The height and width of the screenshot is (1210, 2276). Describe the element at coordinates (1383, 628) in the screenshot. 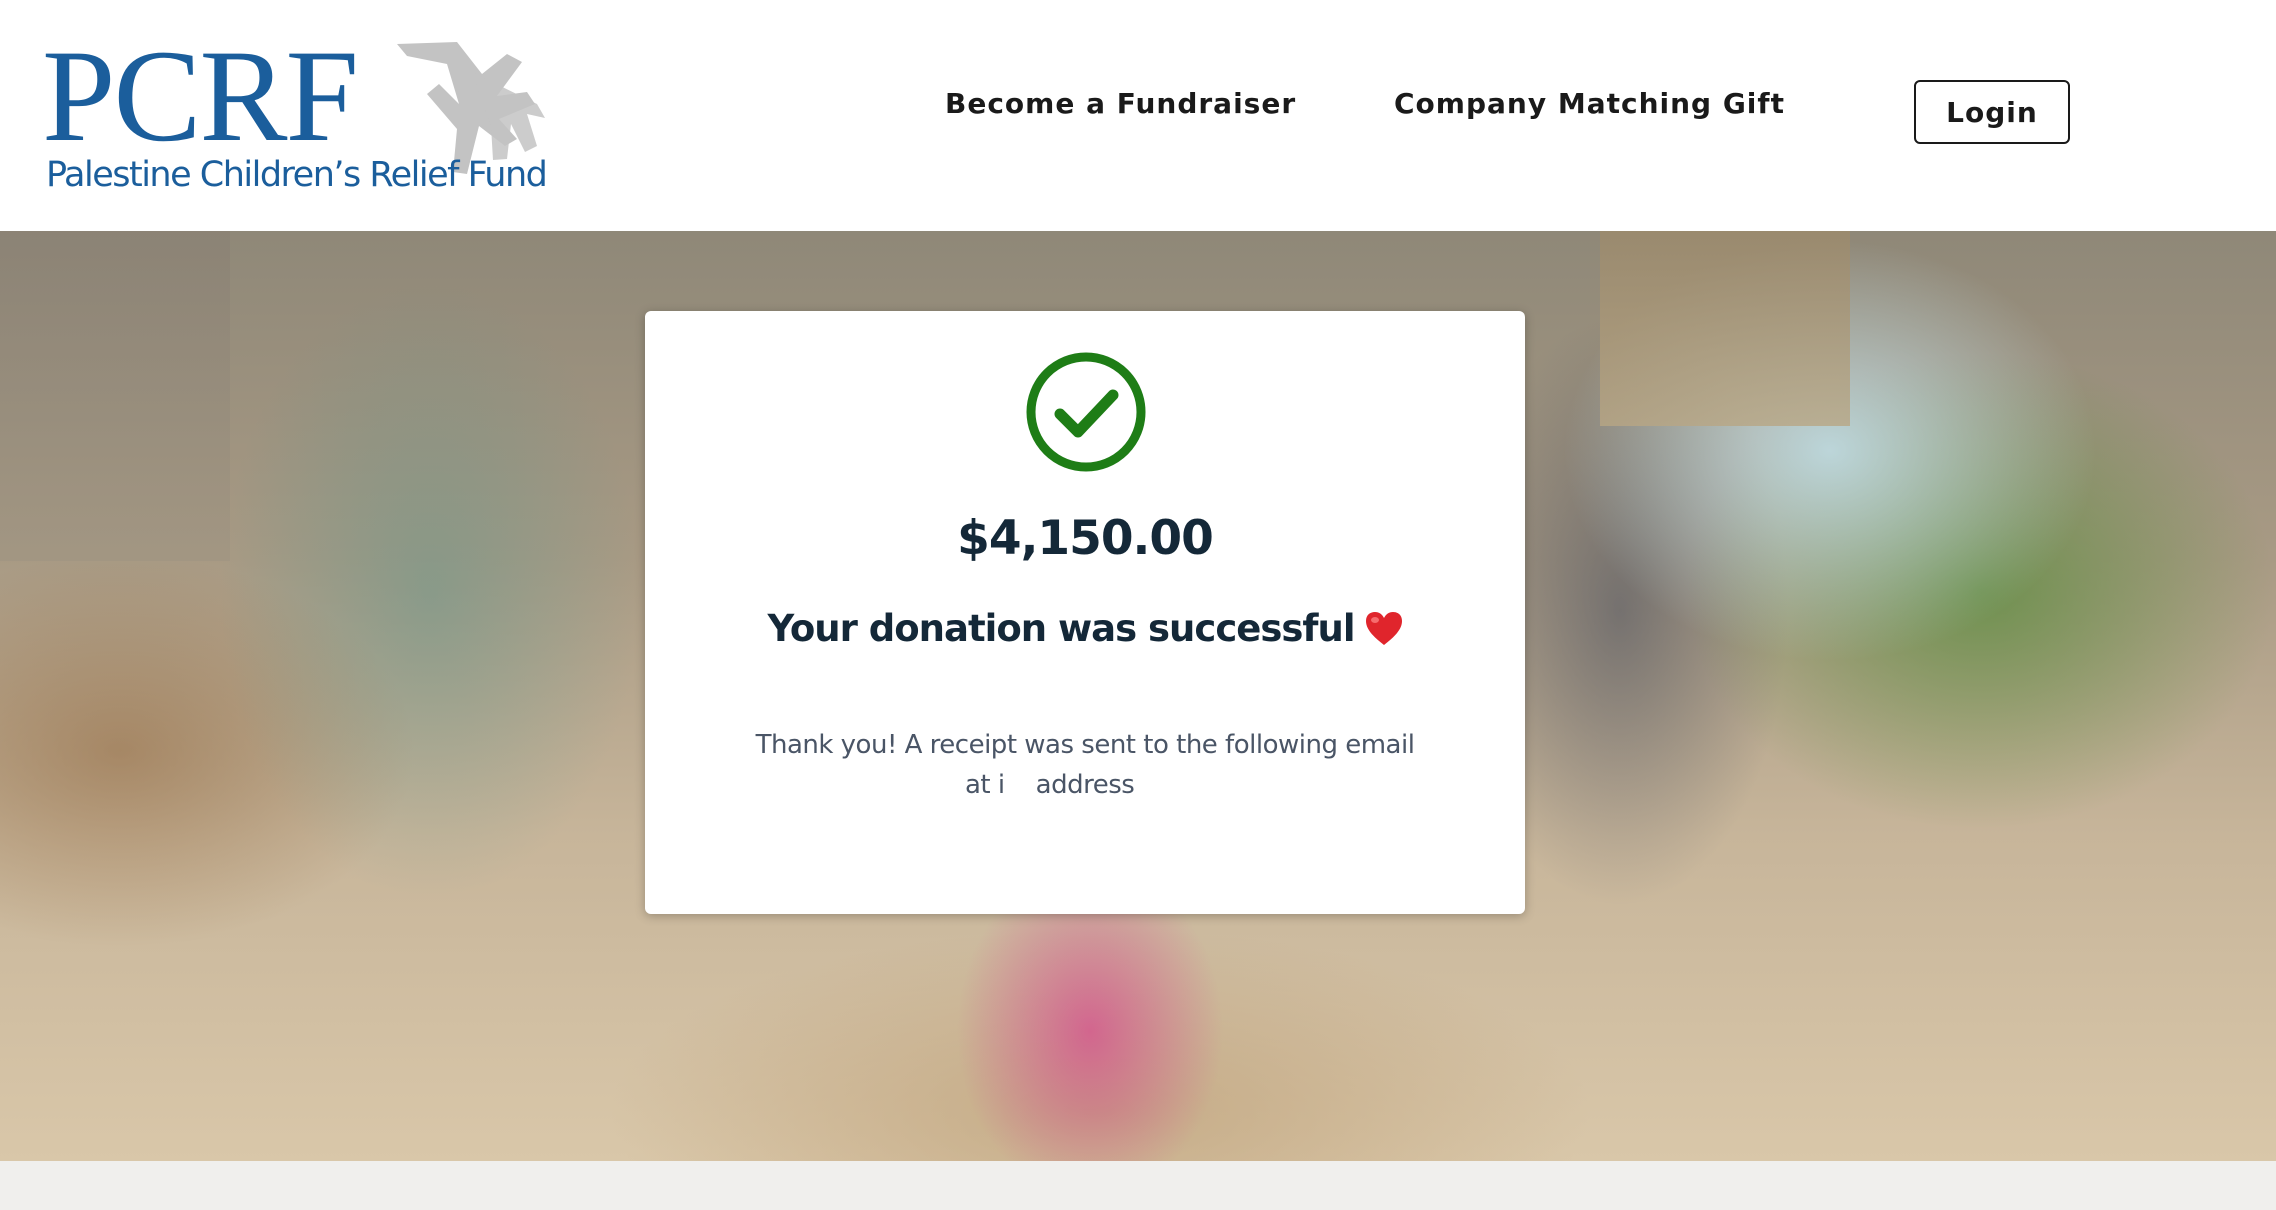

I see `heart-icon` at that location.